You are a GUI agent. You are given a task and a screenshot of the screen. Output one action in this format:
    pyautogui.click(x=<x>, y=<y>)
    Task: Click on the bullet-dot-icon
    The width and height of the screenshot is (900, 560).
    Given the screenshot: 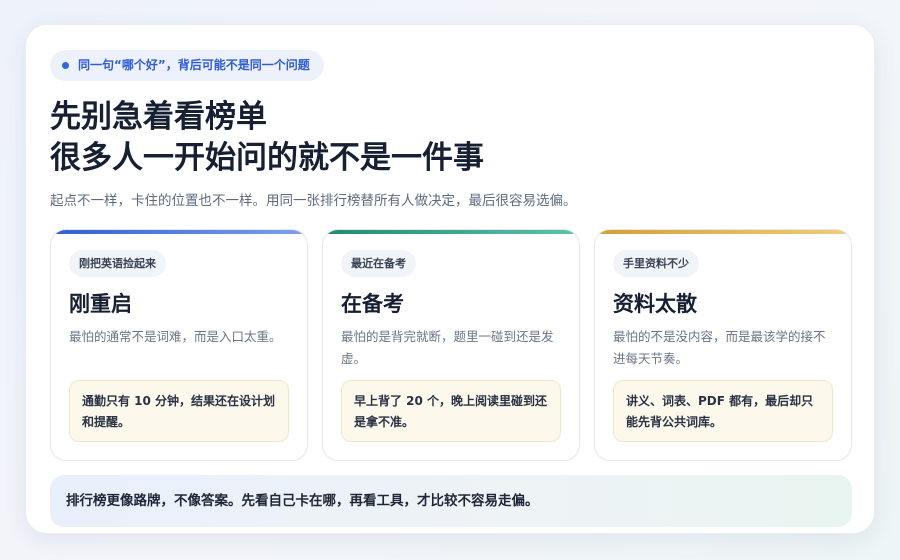 What is the action you would take?
    pyautogui.click(x=65, y=65)
    